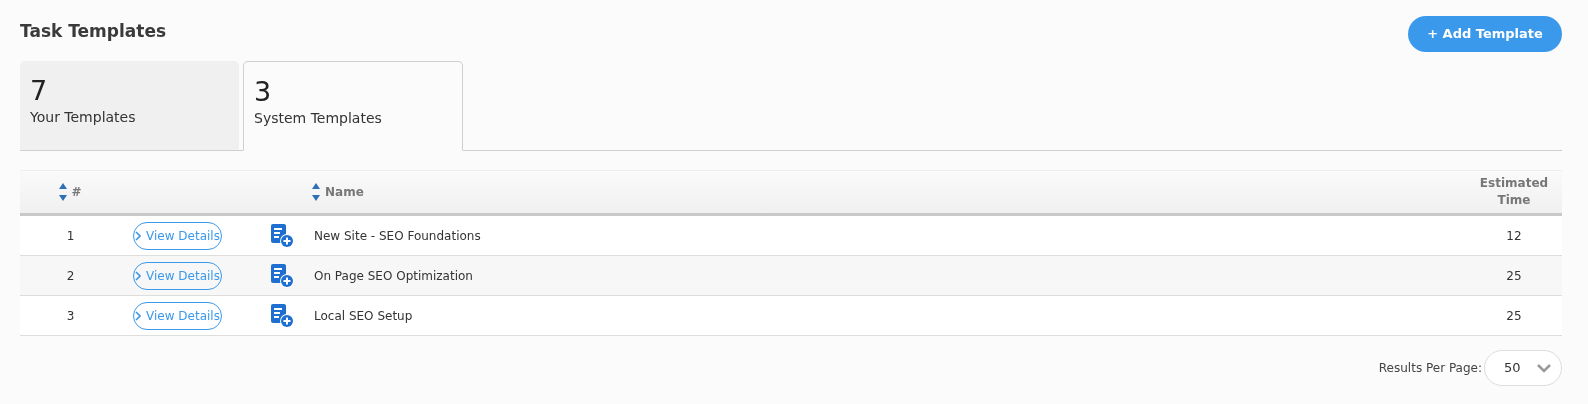  What do you see at coordinates (353, 106) in the screenshot?
I see `tab: 3 System Templates` at bounding box center [353, 106].